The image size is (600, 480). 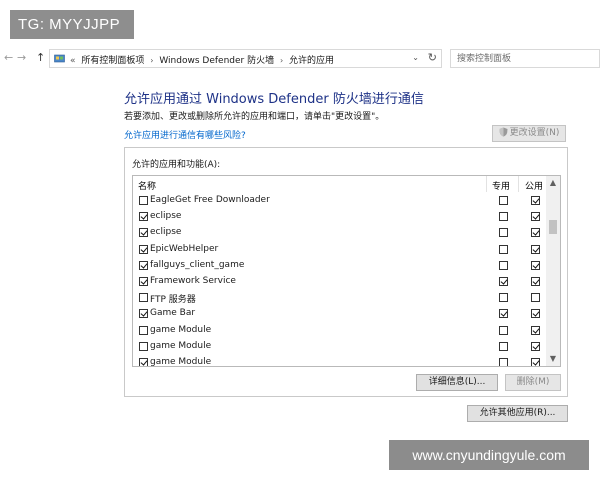 I want to click on app-name: EpicWebHelper, so click(x=184, y=248).